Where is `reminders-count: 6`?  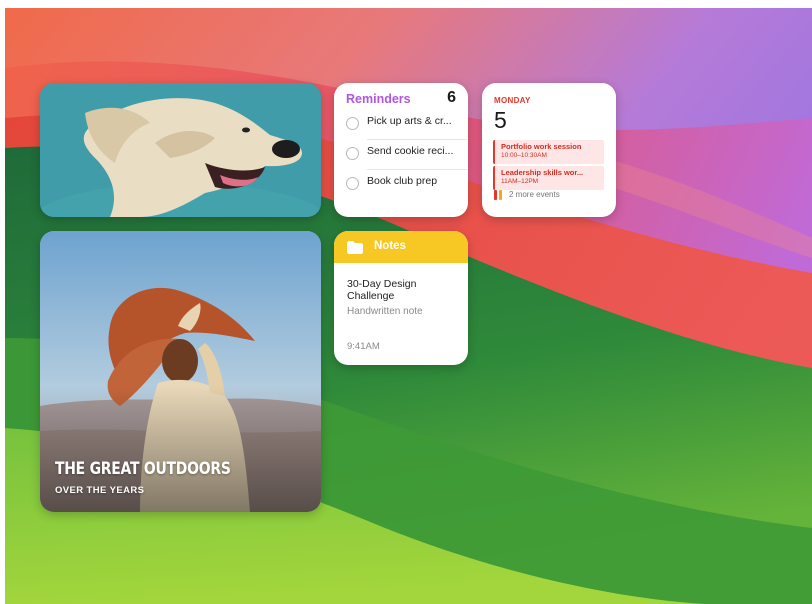
reminders-count: 6 is located at coordinates (451, 97).